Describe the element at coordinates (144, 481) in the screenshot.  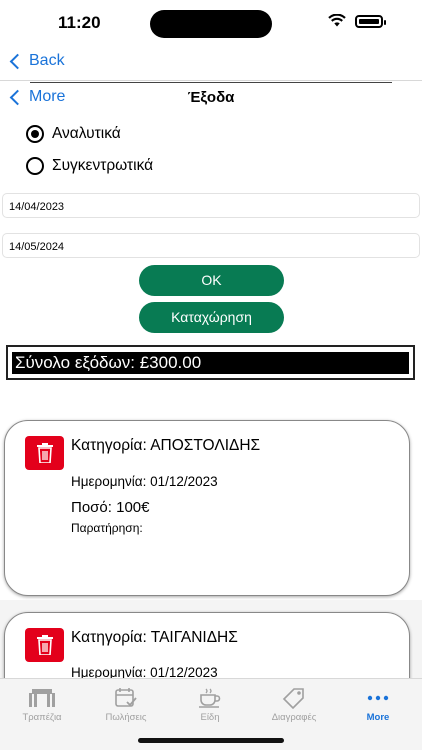
I see `expense-date: Ημερομηνία: 01/12/2023` at that location.